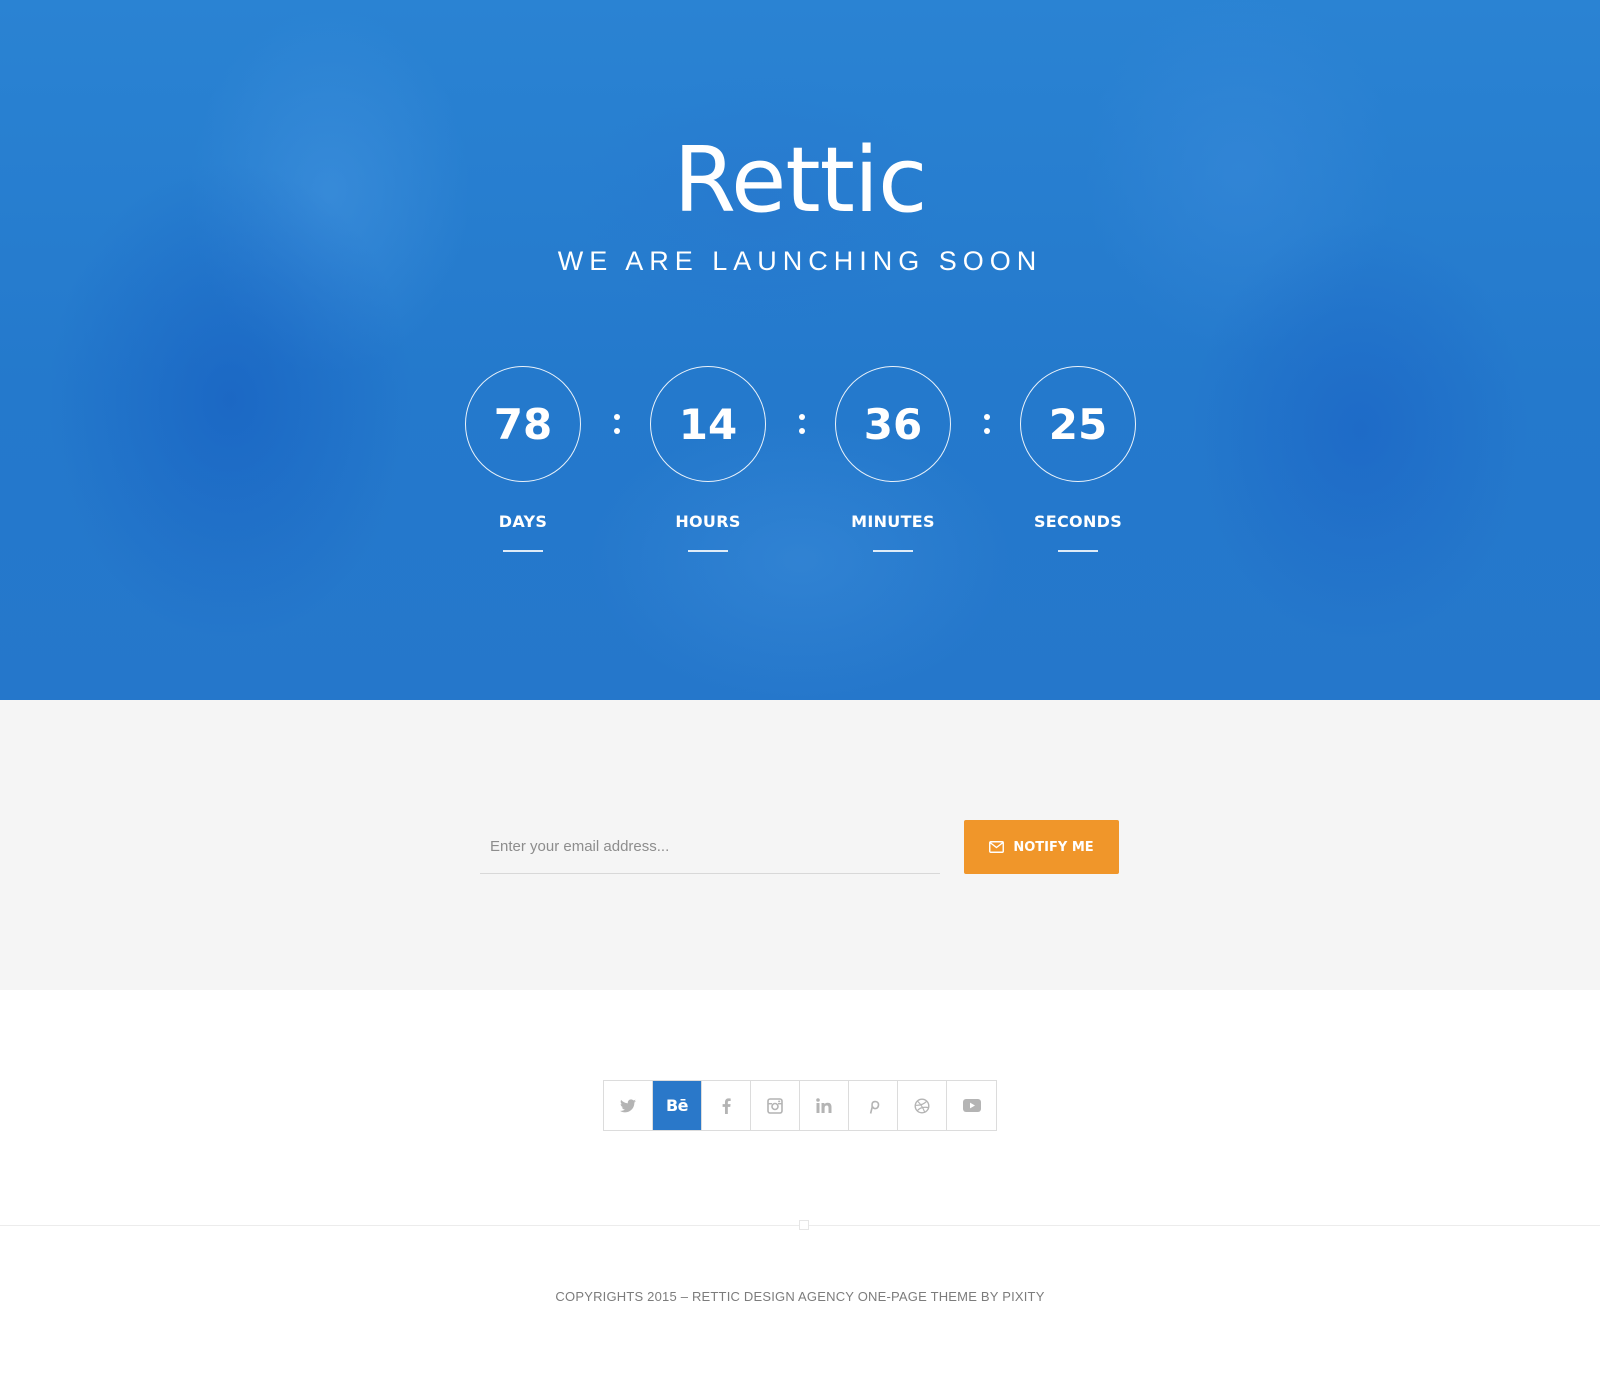 The height and width of the screenshot is (1376, 1600). I want to click on divider-ornament, so click(804, 1225).